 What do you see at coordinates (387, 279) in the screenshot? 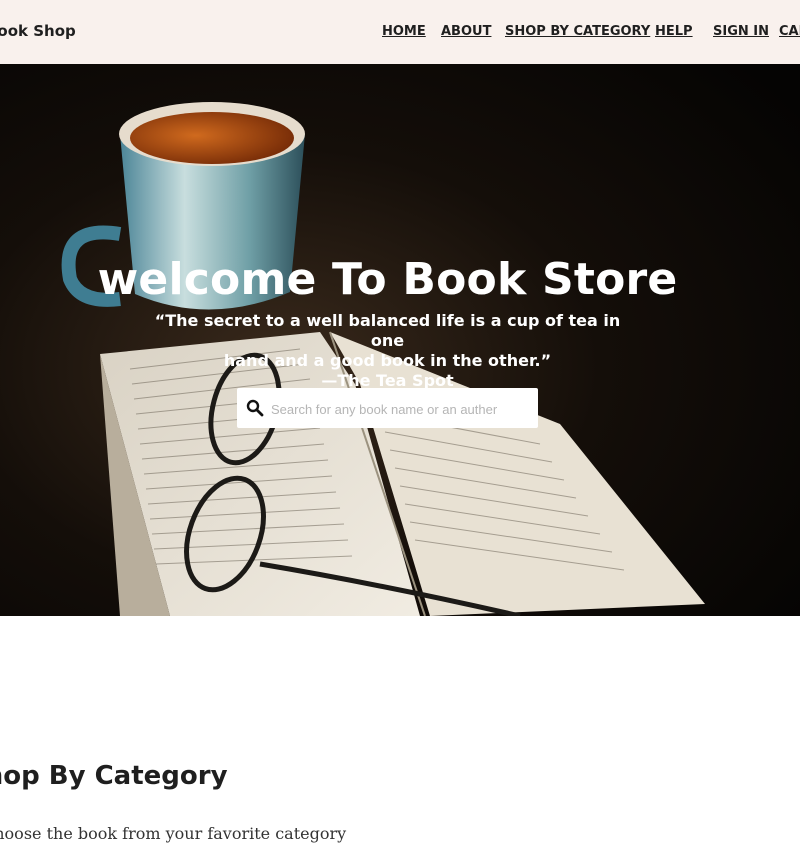
I see `hero-title: welcome To Book Store` at bounding box center [387, 279].